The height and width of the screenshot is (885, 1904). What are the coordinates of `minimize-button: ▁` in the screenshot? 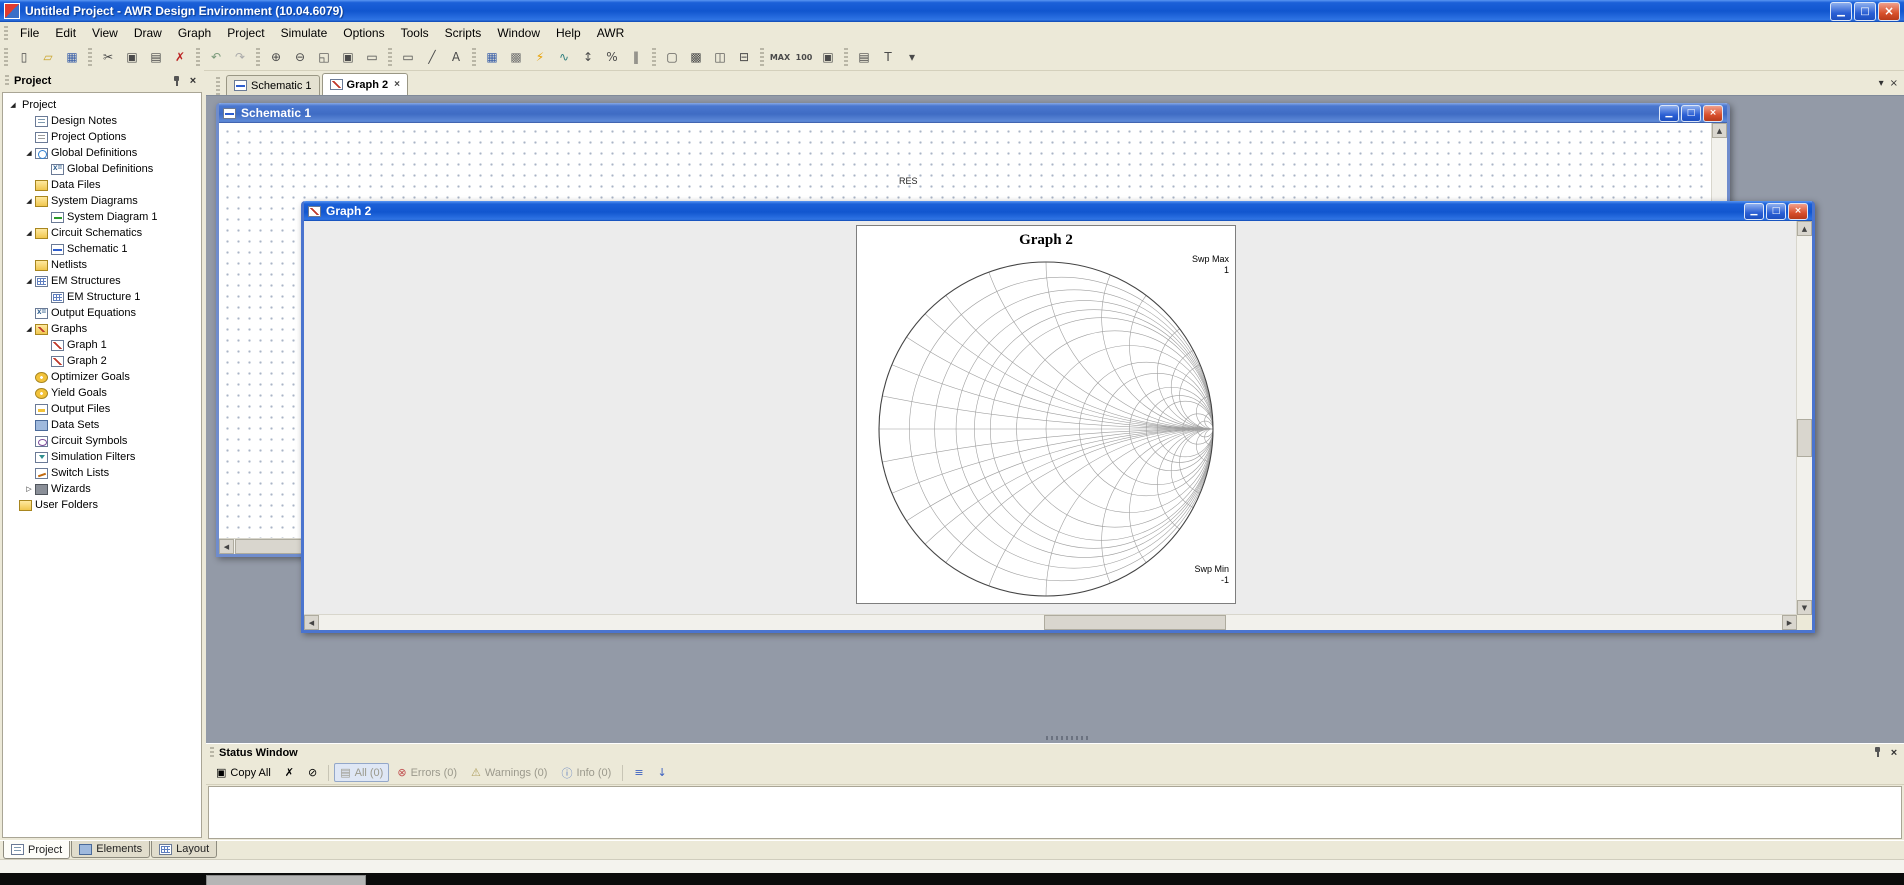 It's located at (1841, 11).